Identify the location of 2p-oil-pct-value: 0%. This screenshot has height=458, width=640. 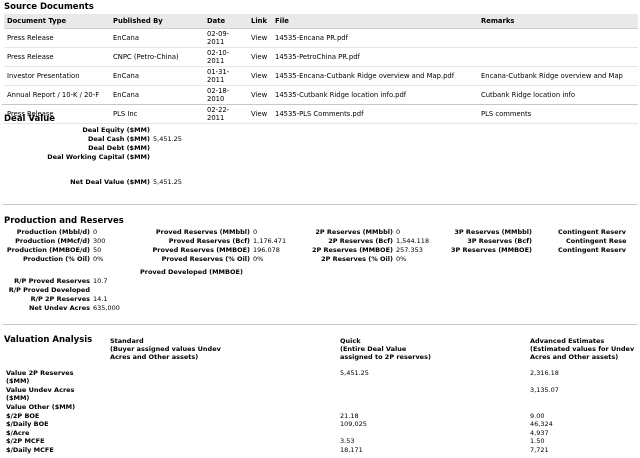
(401, 259).